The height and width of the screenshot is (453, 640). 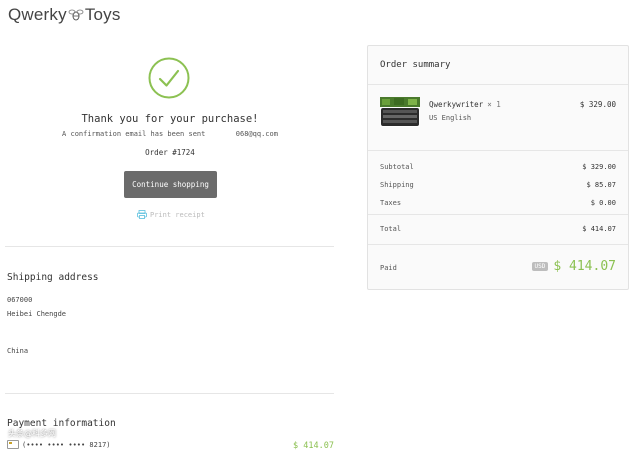 What do you see at coordinates (177, 214) in the screenshot?
I see `print-receipt-label: Print receipt` at bounding box center [177, 214].